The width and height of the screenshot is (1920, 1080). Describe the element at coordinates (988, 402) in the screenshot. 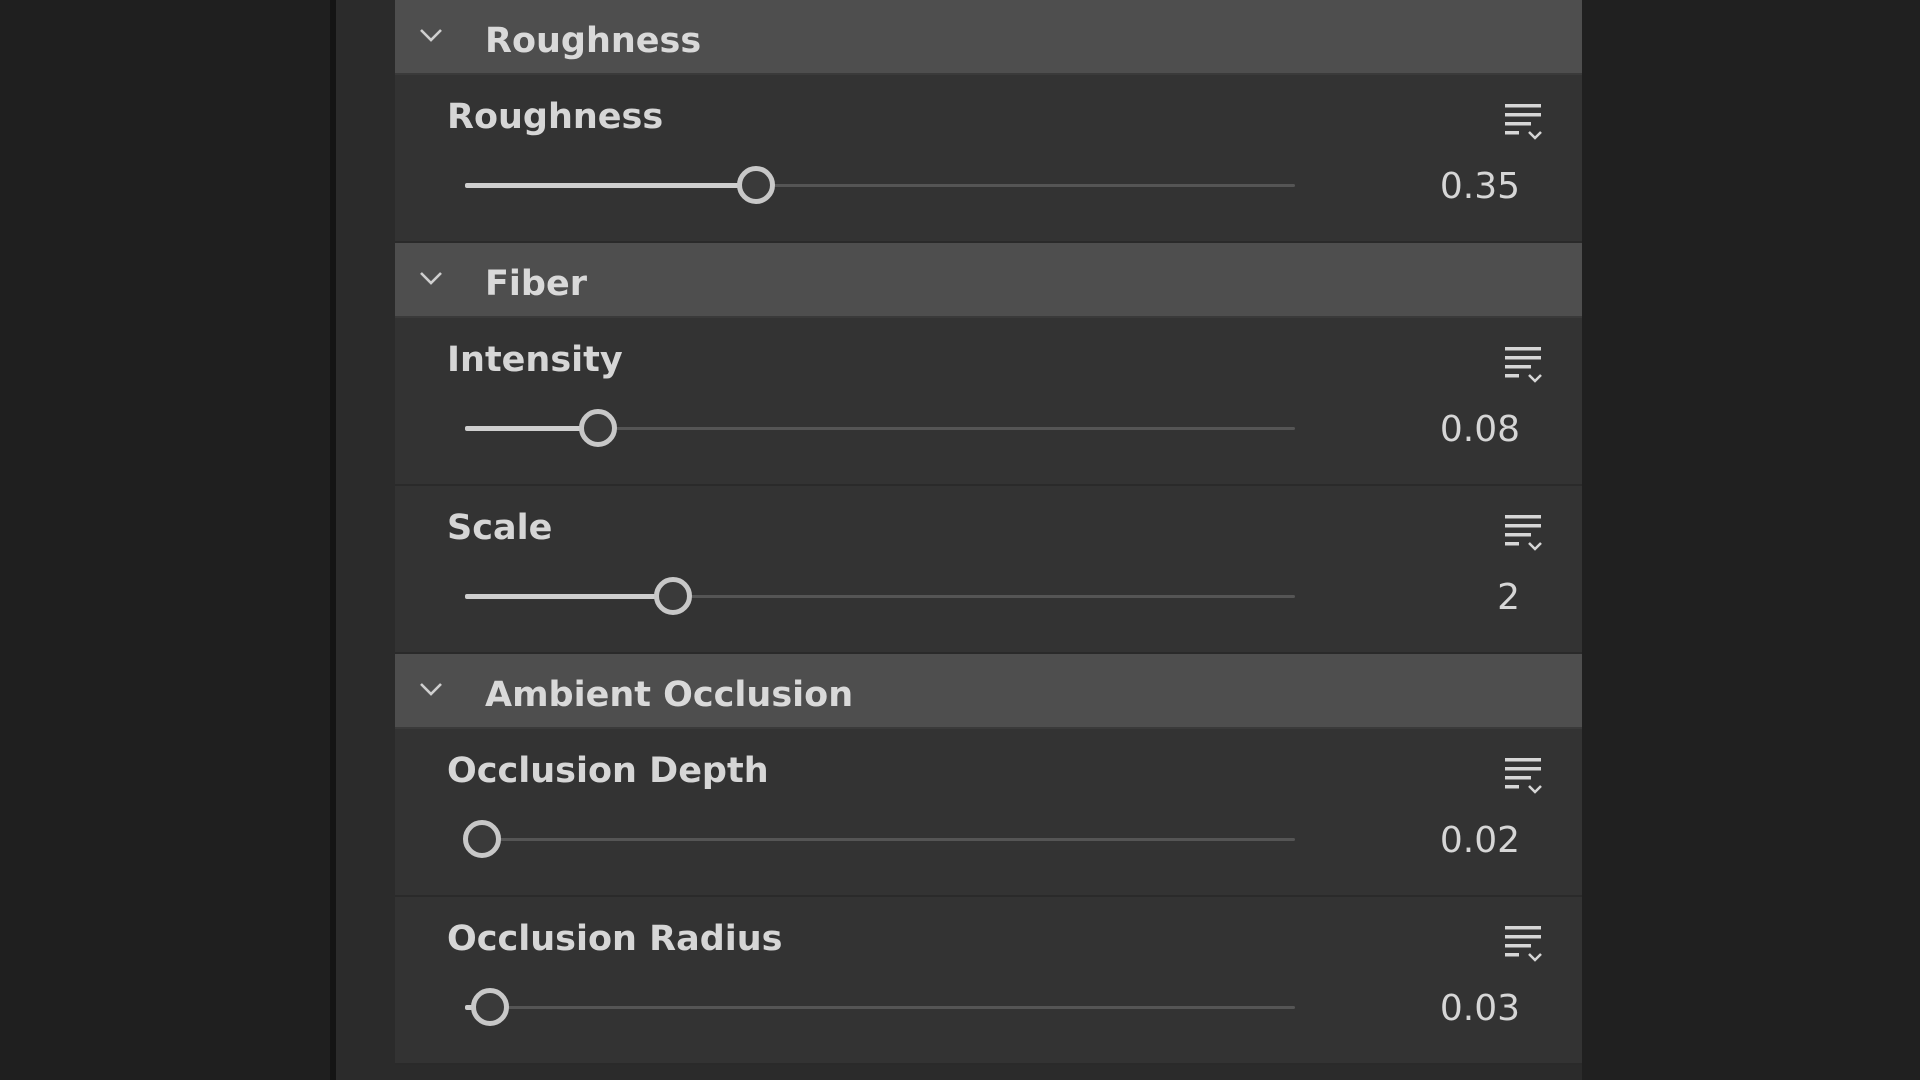

I see `param-intensity: Intensity 0.08` at that location.